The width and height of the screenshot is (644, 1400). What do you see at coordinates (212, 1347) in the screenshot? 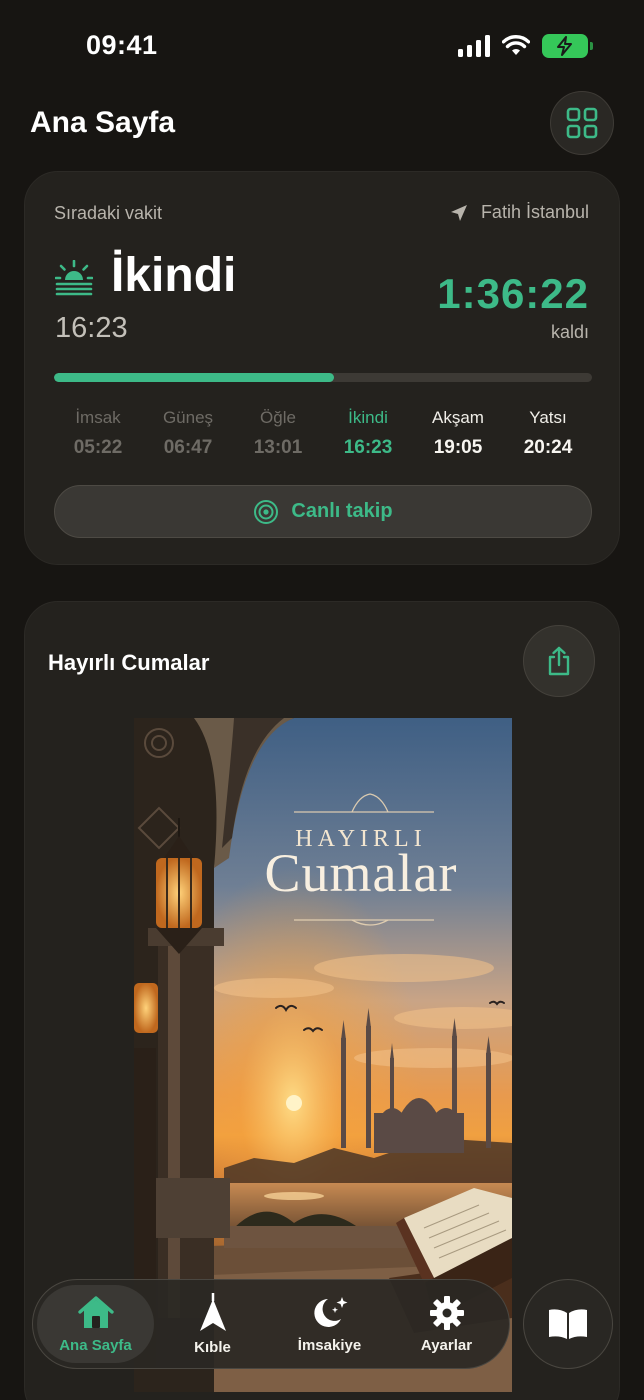
I see `tab-label: Kıble` at bounding box center [212, 1347].